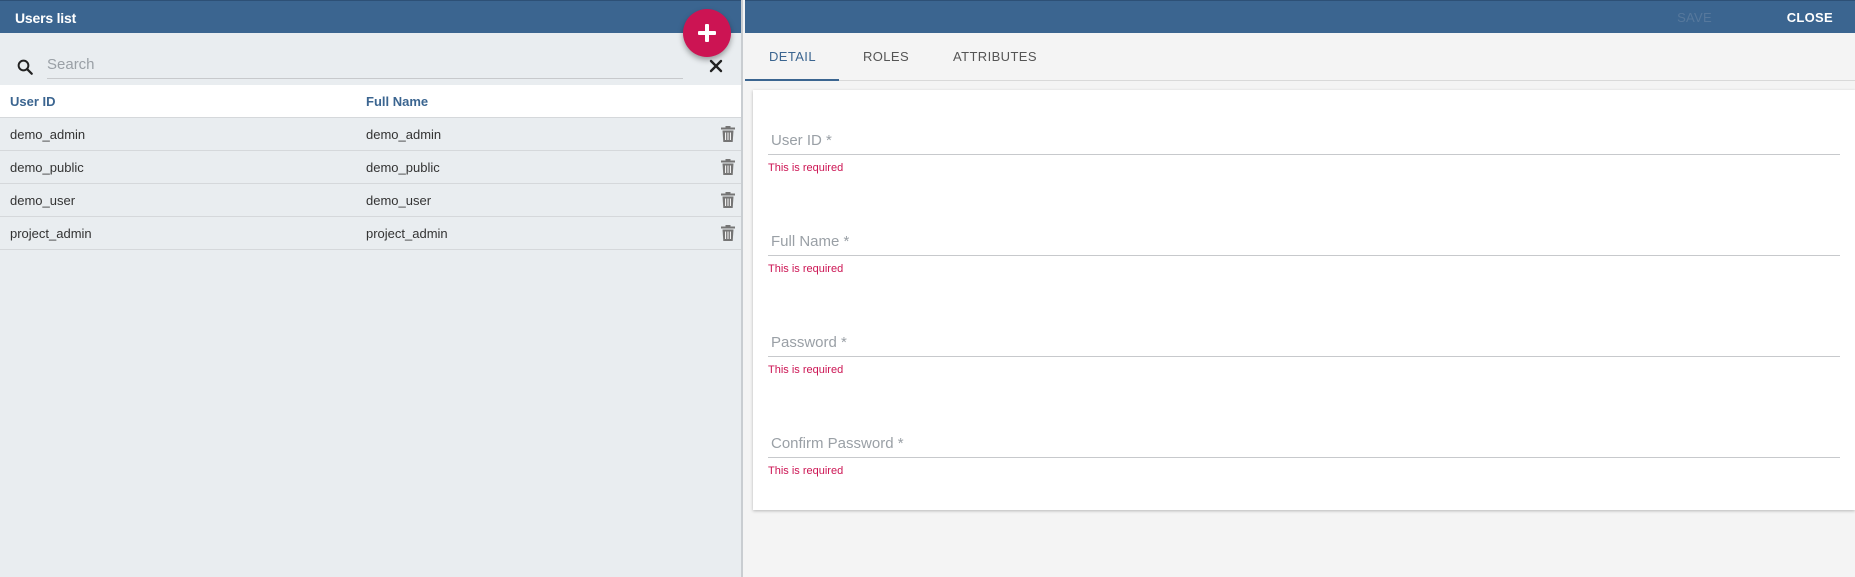  I want to click on table-header: User ID Full Name, so click(370, 101).